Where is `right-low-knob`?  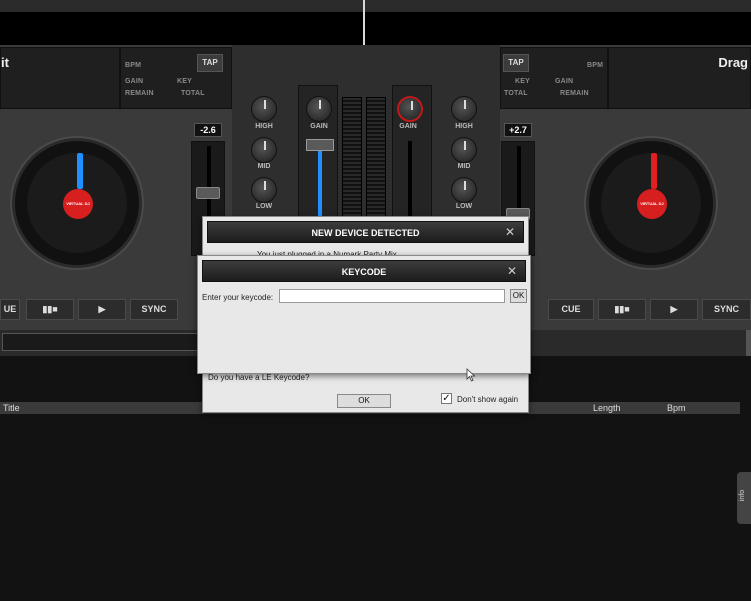 right-low-knob is located at coordinates (464, 190).